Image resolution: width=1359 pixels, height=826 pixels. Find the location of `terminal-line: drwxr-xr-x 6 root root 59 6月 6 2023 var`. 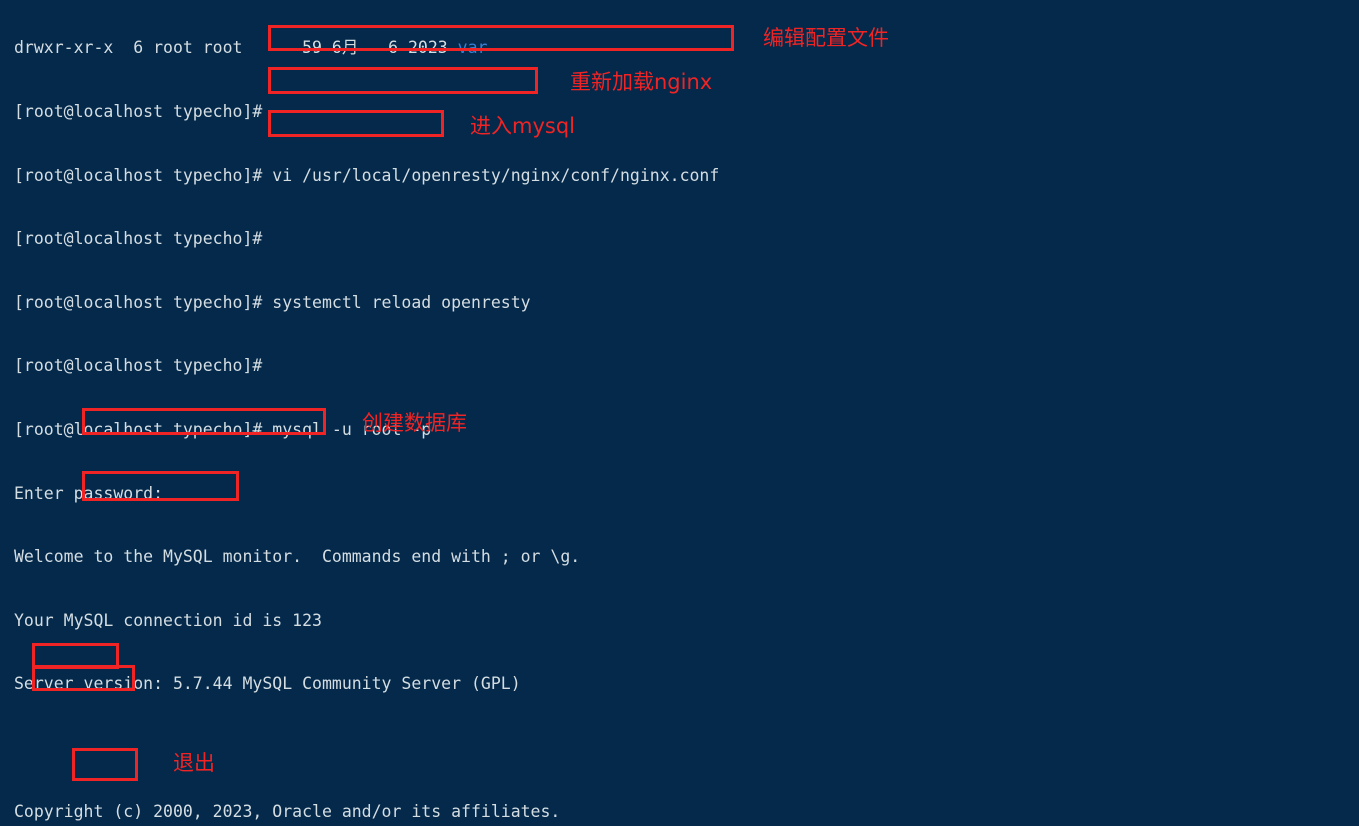

terminal-line: drwxr-xr-x 6 root root 59 6月 6 2023 var is located at coordinates (401, 47).